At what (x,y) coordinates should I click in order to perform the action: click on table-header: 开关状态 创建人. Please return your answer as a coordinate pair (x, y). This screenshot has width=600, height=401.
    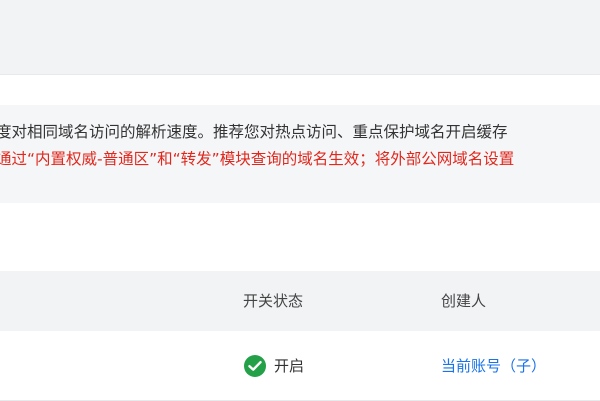
    Looking at the image, I should click on (300, 301).